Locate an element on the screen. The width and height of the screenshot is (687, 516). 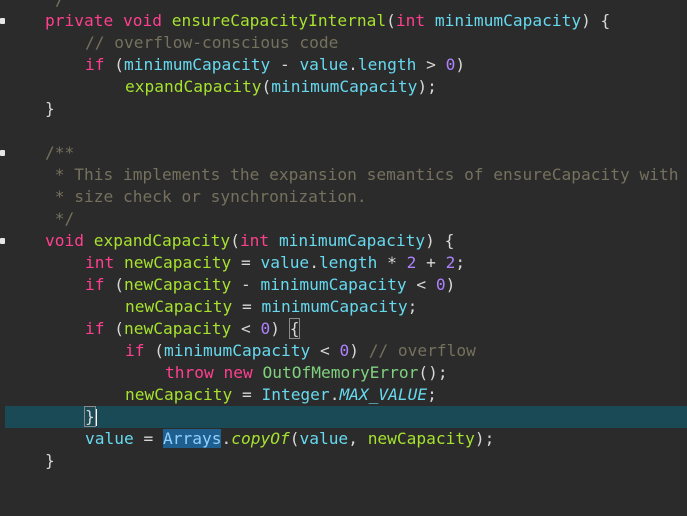
current-code-line: } is located at coordinates (346, 417).